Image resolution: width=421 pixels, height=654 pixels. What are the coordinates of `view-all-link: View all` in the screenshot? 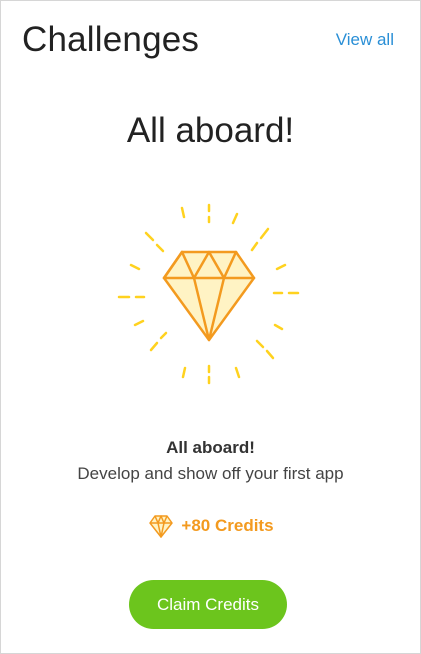 It's located at (365, 40).